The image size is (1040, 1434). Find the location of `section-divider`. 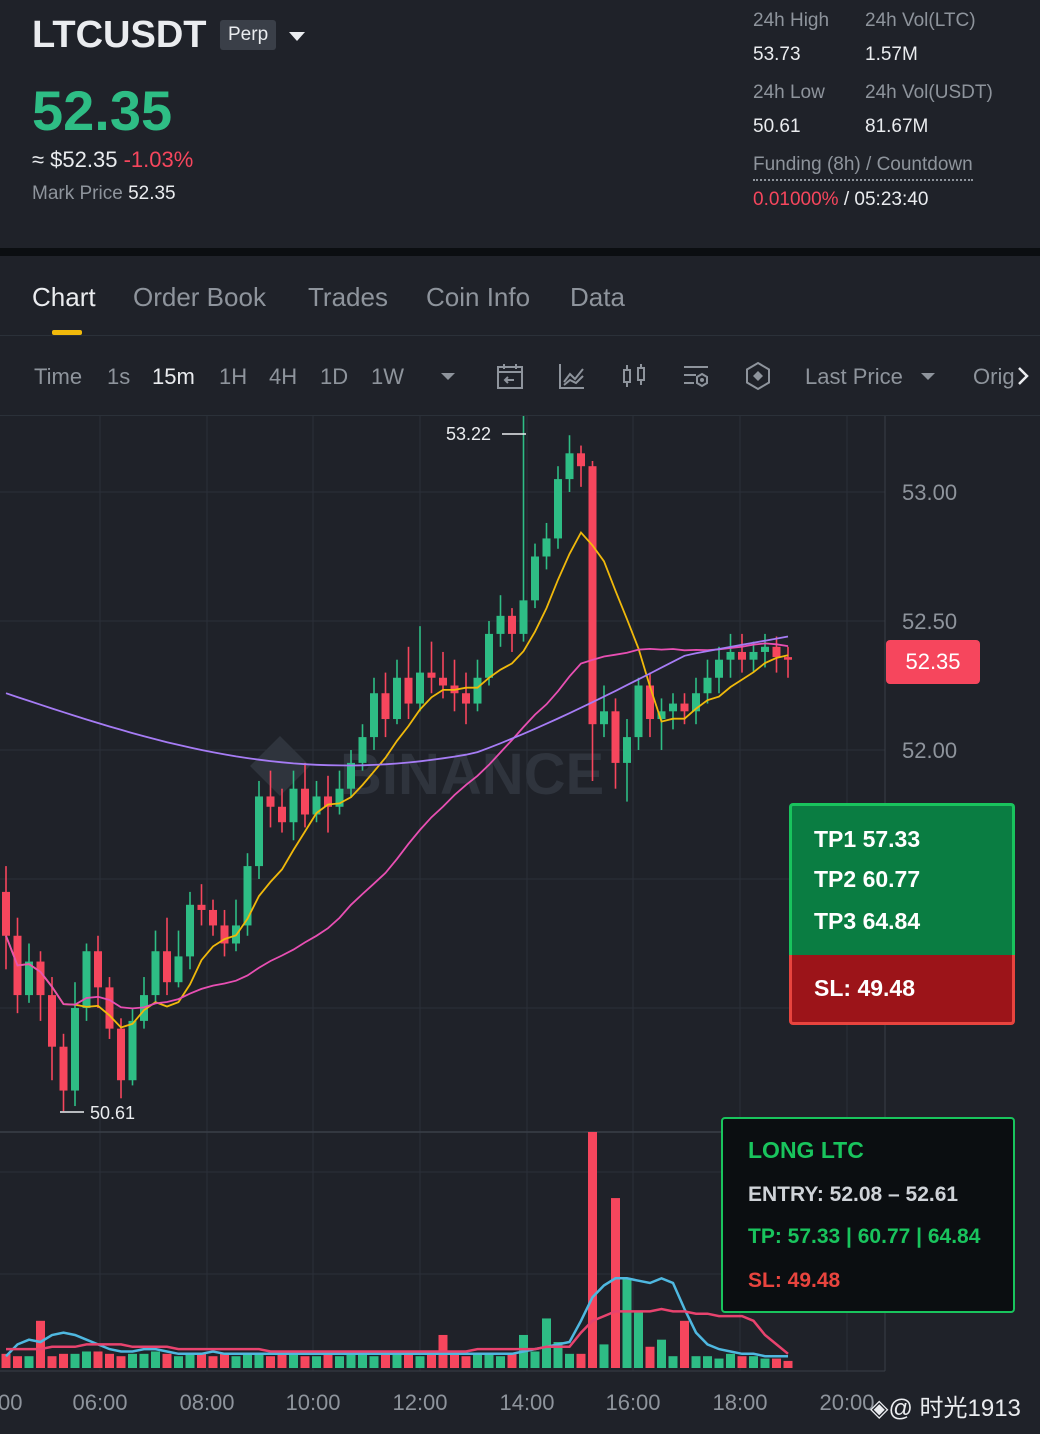

section-divider is located at coordinates (520, 252).